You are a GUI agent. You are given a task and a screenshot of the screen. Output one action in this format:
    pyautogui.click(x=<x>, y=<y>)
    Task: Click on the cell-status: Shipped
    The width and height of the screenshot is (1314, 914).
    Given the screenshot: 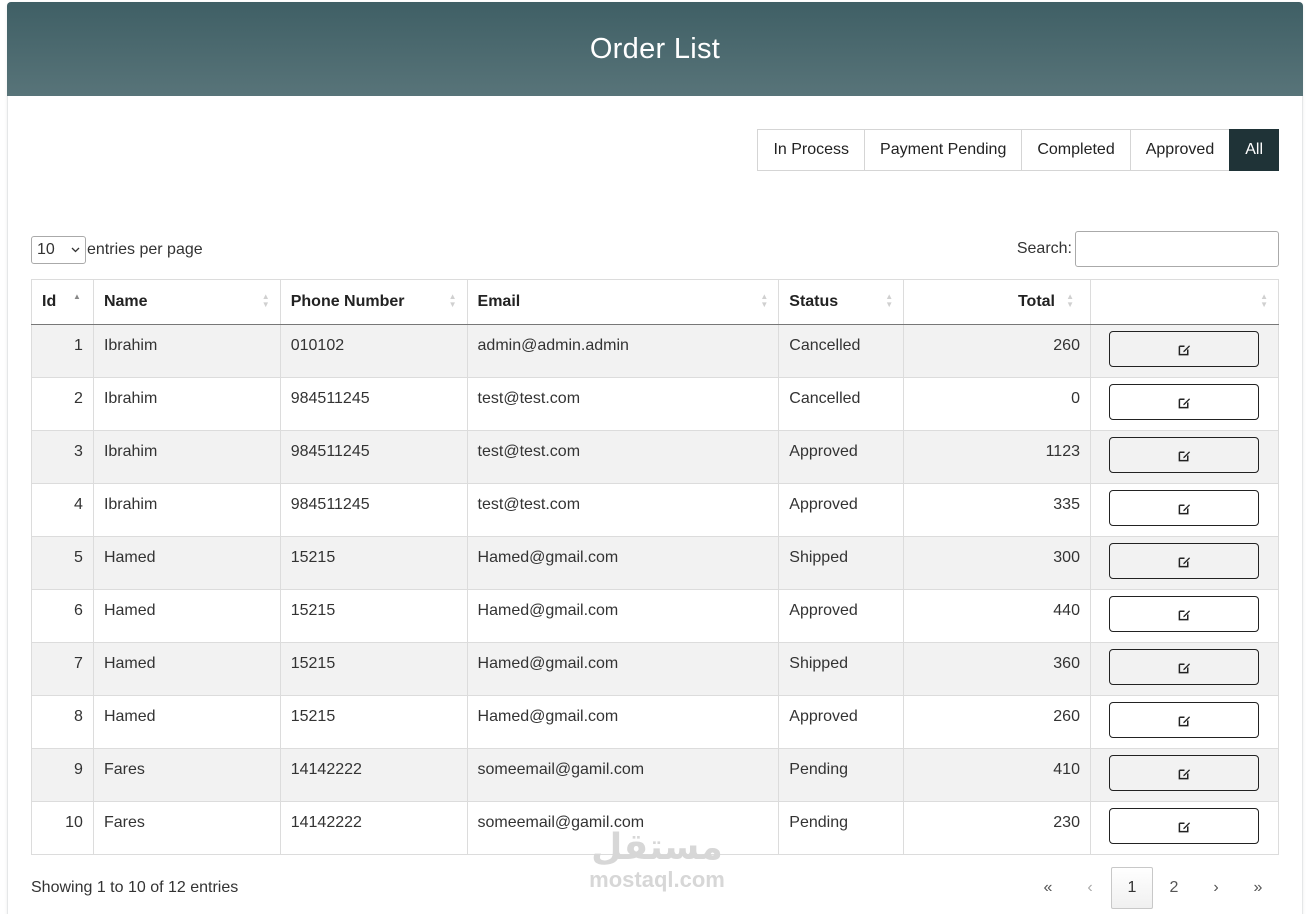 What is the action you would take?
    pyautogui.click(x=841, y=563)
    